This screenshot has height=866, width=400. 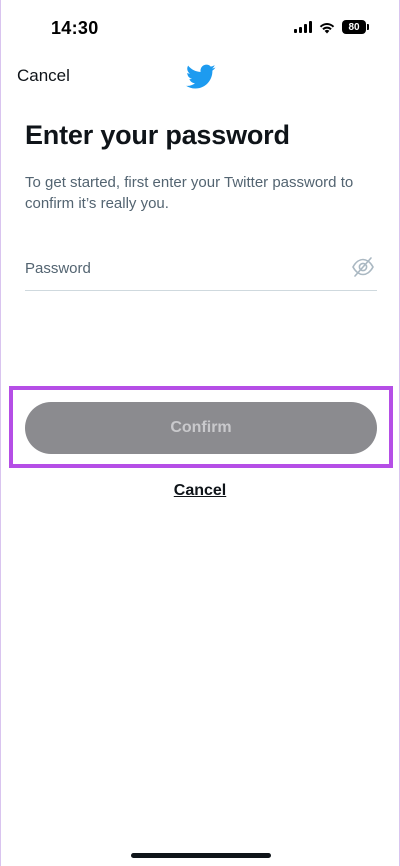 I want to click on cancel-link: Cancel, so click(x=200, y=491).